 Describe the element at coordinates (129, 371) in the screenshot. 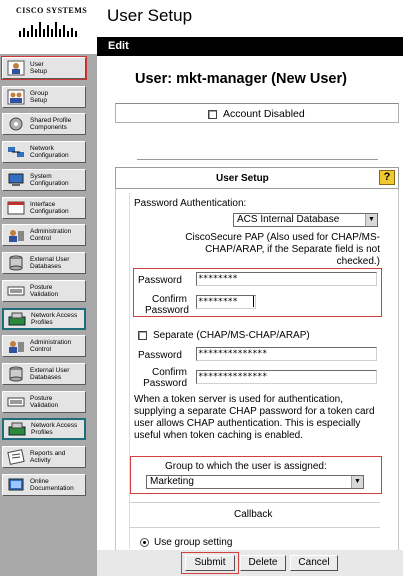

I see `panel-inner-border` at that location.